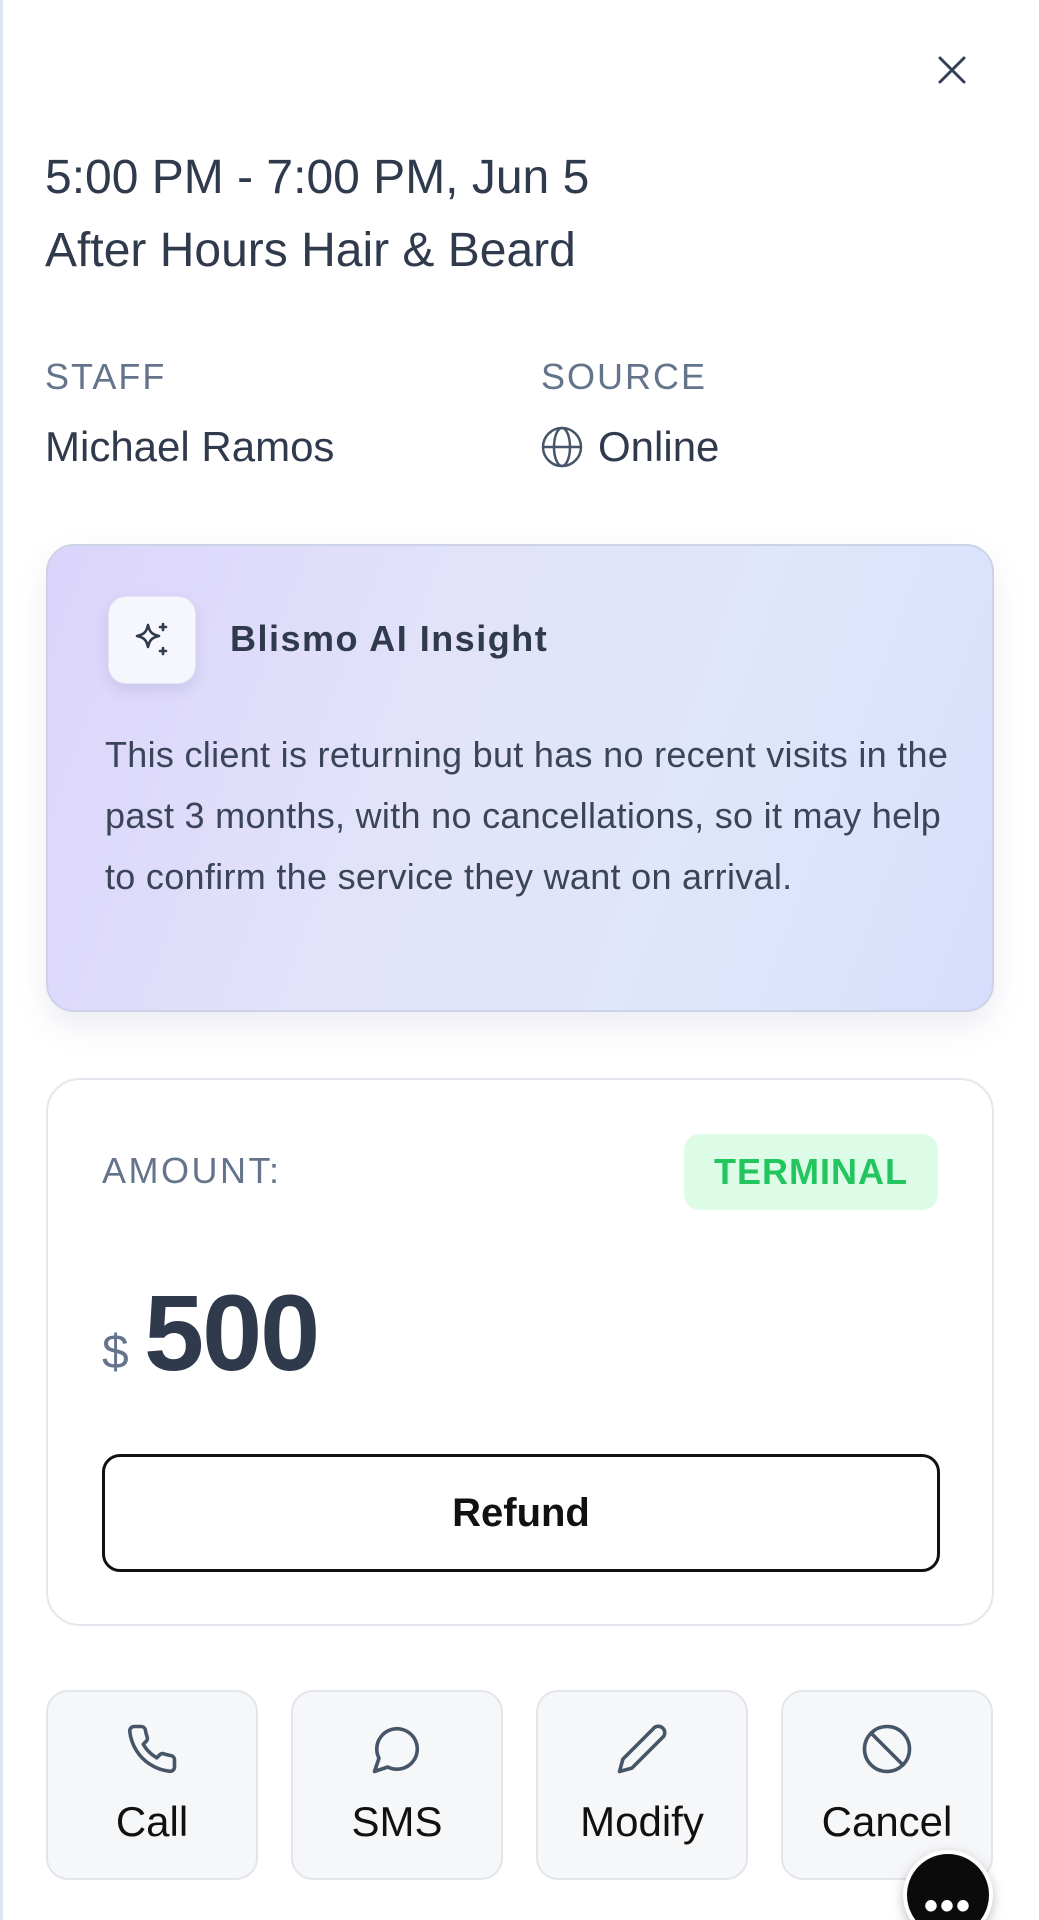 The image size is (1039, 1920). I want to click on refund-button: Refund, so click(521, 1513).